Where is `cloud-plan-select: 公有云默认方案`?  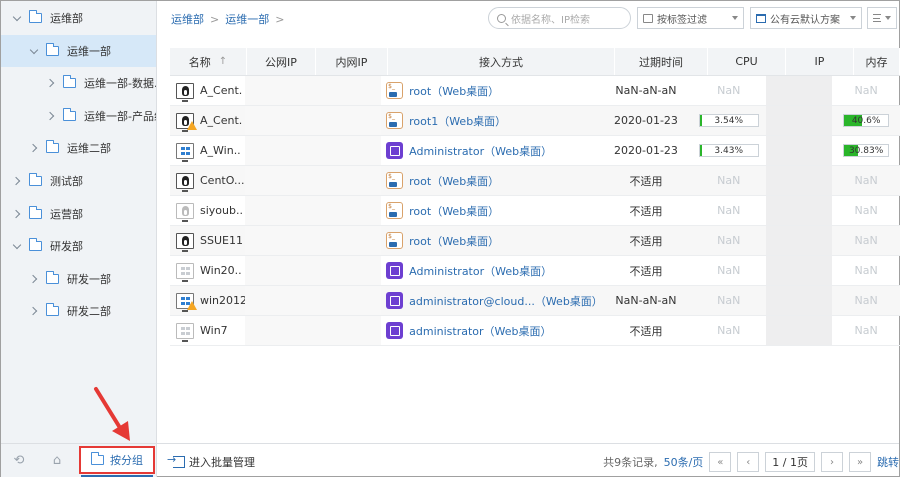
cloud-plan-select: 公有云默认方案 is located at coordinates (806, 18).